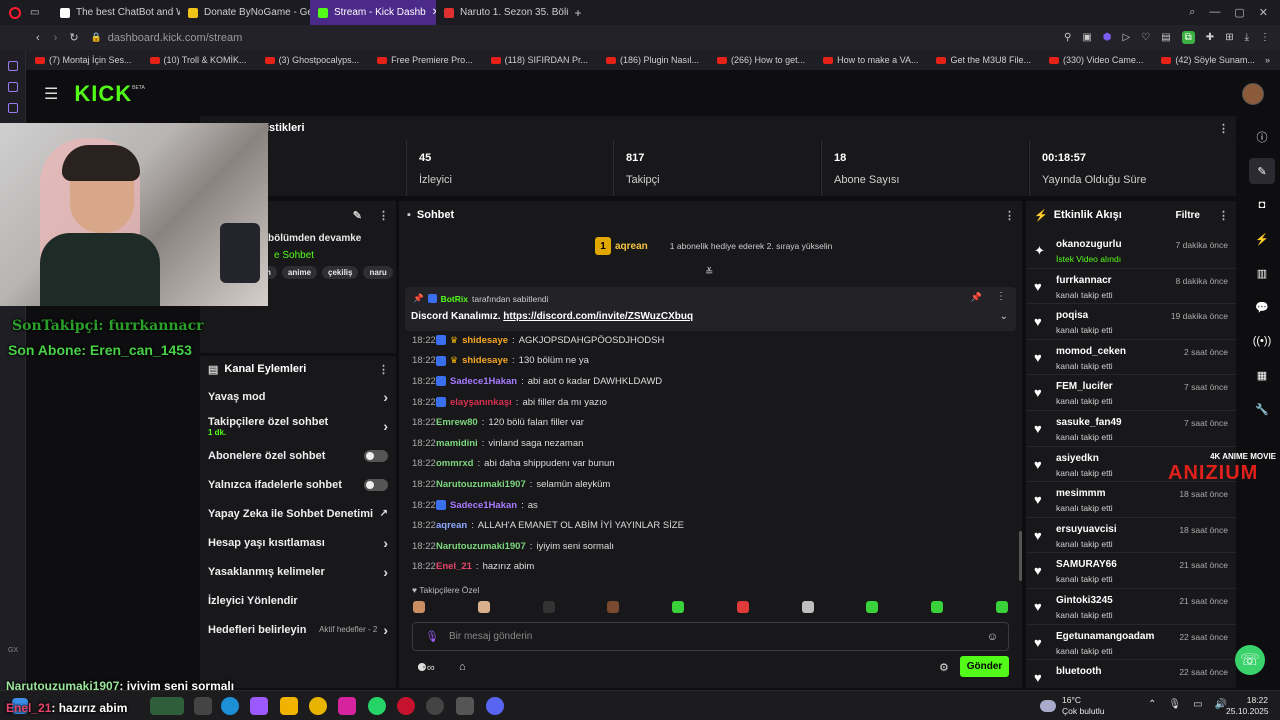 This screenshot has height=720, width=1280. What do you see at coordinates (298, 426) in the screenshot?
I see `channel-action: Takipçilere özel sohbet 1 dk. ›` at bounding box center [298, 426].